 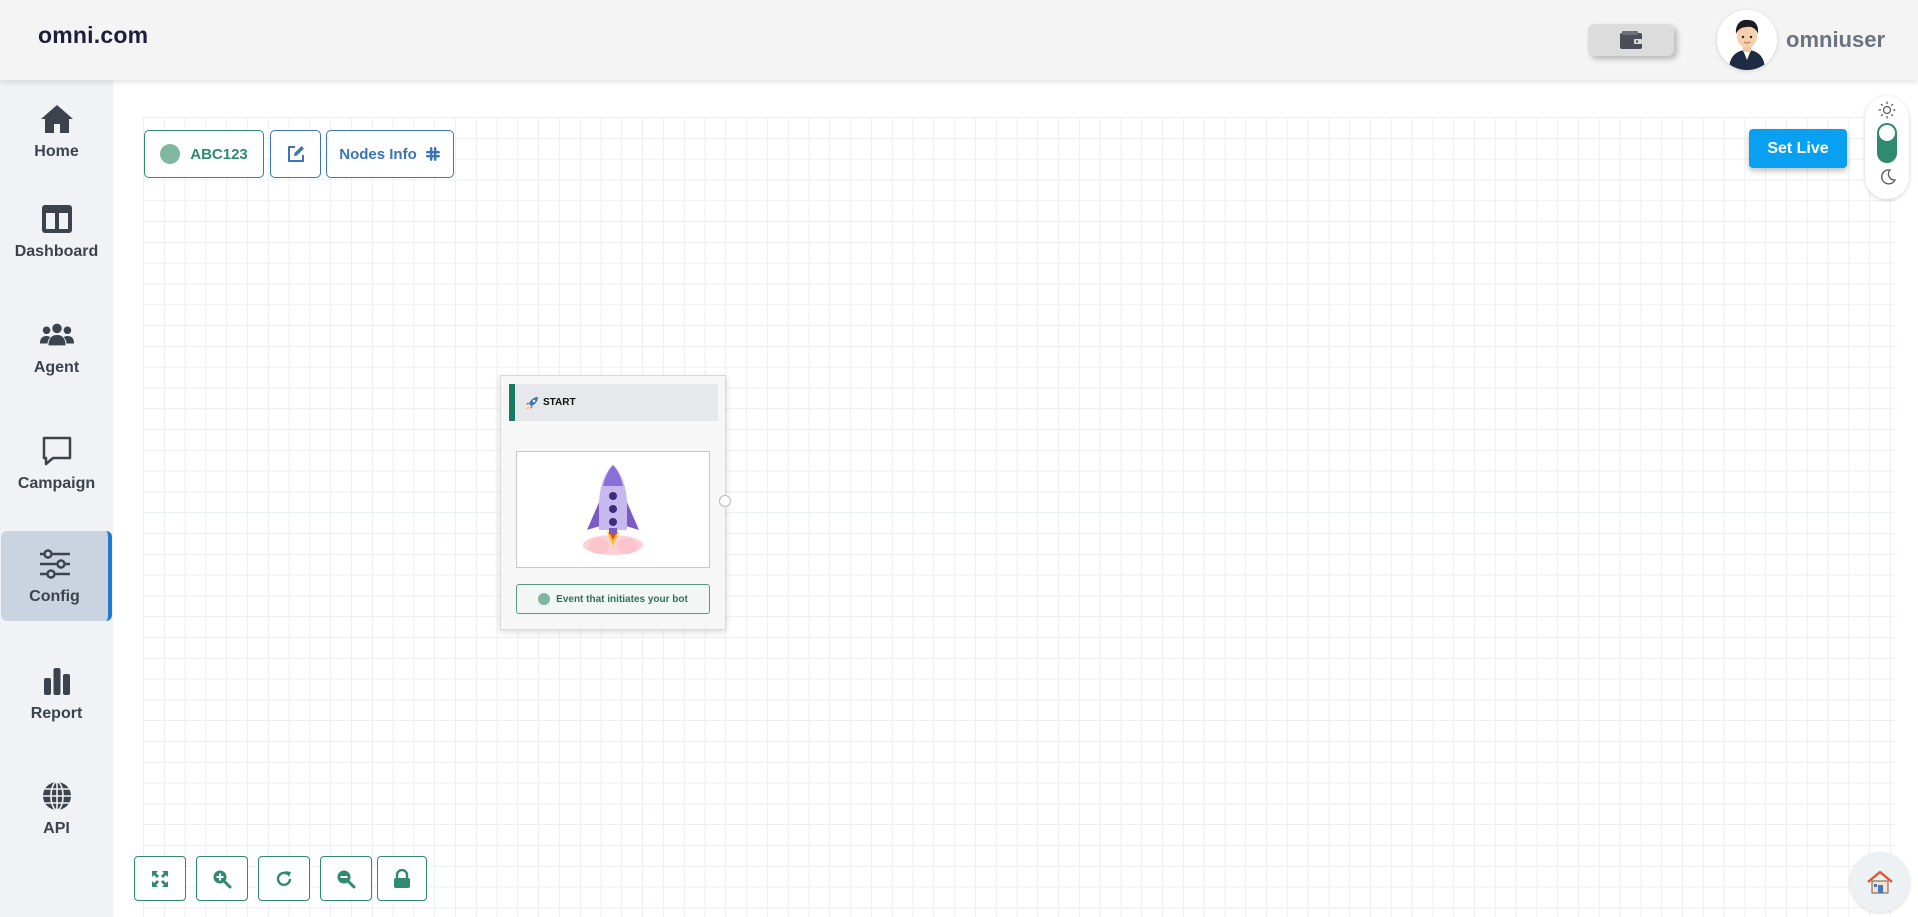 What do you see at coordinates (622, 599) in the screenshot?
I see `start-node-description: Event that initiates your bot` at bounding box center [622, 599].